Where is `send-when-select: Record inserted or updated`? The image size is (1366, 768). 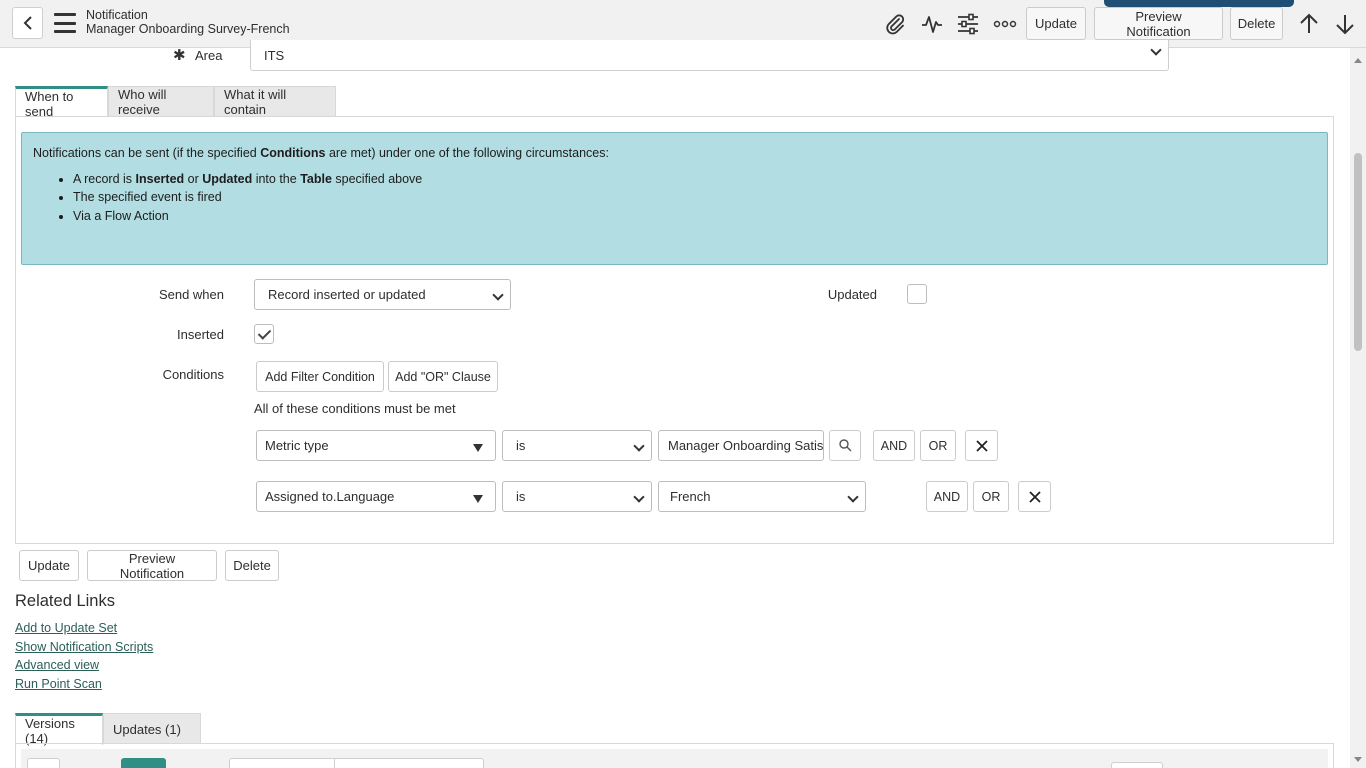 send-when-select: Record inserted or updated is located at coordinates (382, 294).